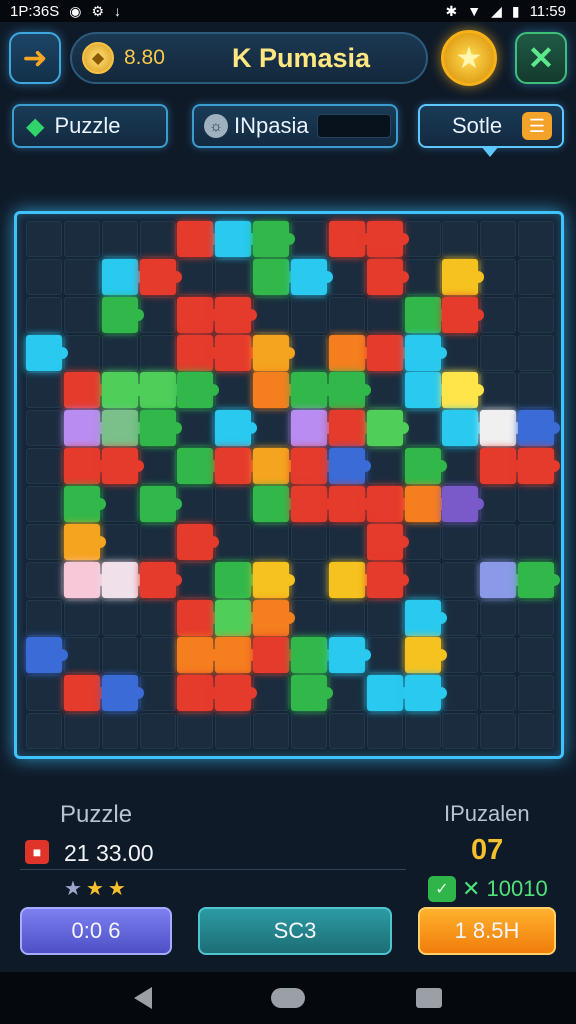  What do you see at coordinates (487, 931) in the screenshot?
I see `bonus-button: 1 8.5H` at bounding box center [487, 931].